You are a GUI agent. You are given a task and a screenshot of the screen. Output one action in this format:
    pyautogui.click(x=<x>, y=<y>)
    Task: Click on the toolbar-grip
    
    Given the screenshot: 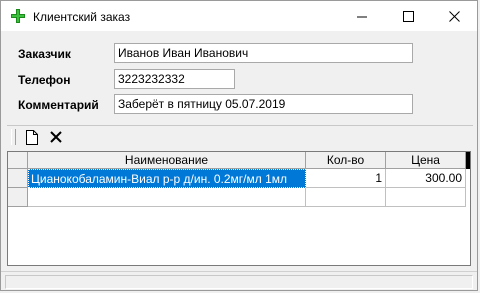 What is the action you would take?
    pyautogui.click(x=13, y=137)
    